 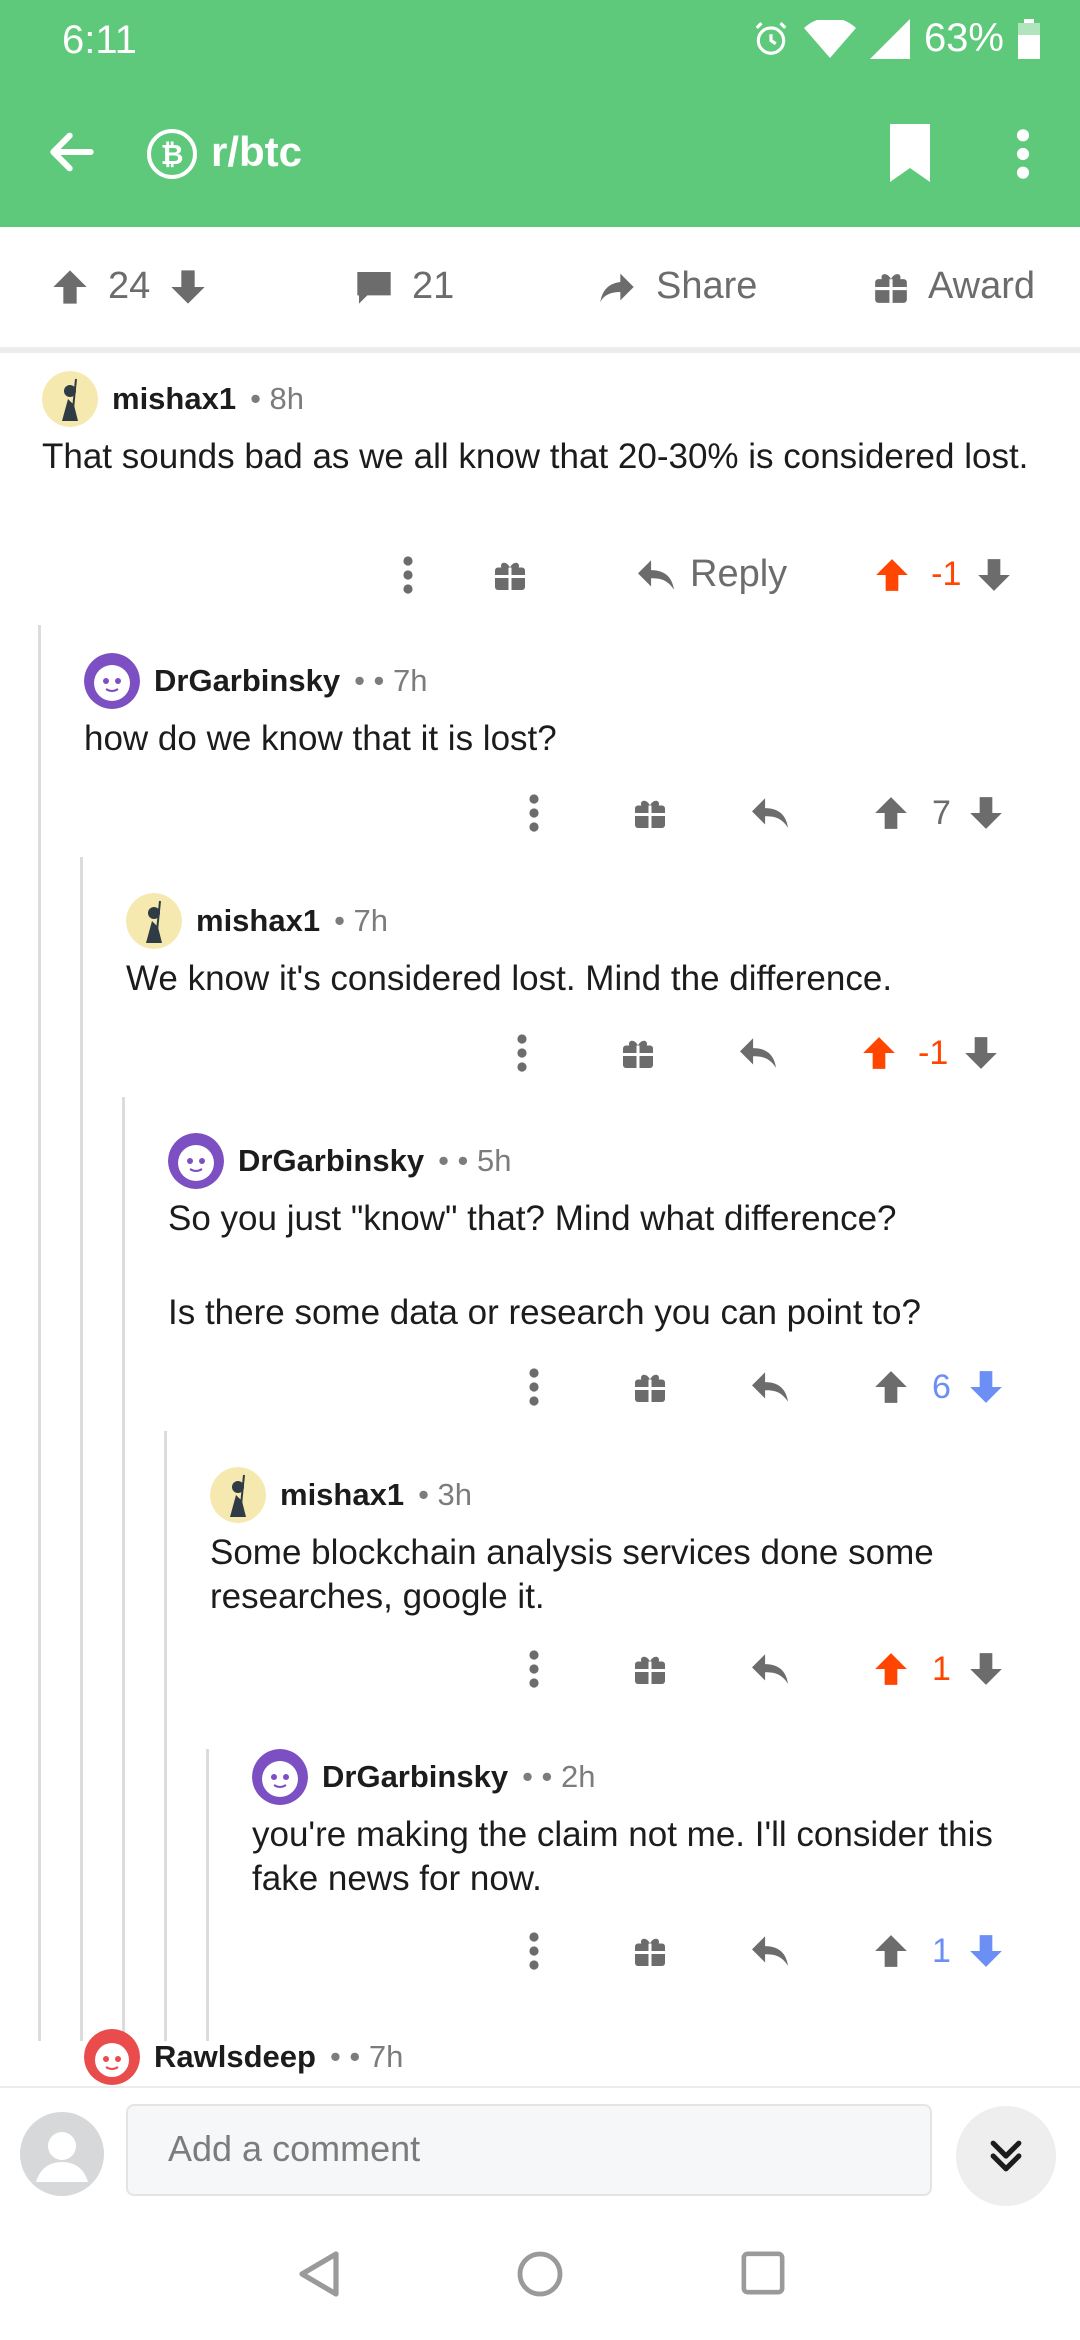 What do you see at coordinates (99, 40) in the screenshot?
I see `status-time: 6:11` at bounding box center [99, 40].